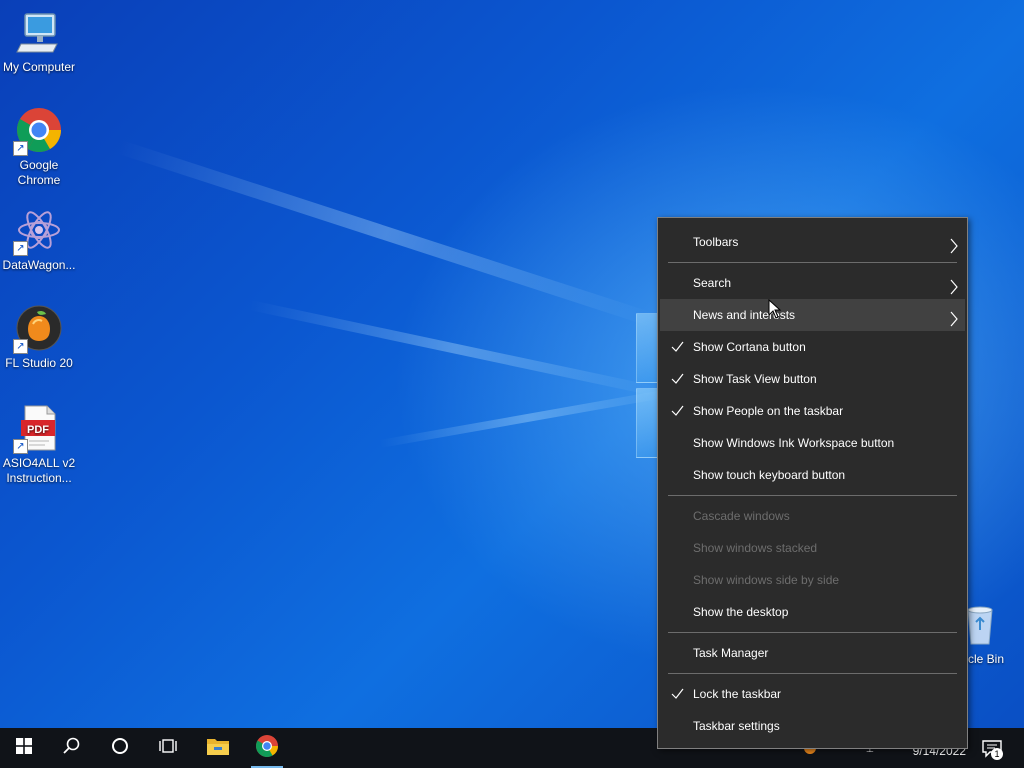 Image resolution: width=1024 pixels, height=768 pixels. I want to click on desktop-icon-google-chrome: ↗ Google Chrome, so click(39, 147).